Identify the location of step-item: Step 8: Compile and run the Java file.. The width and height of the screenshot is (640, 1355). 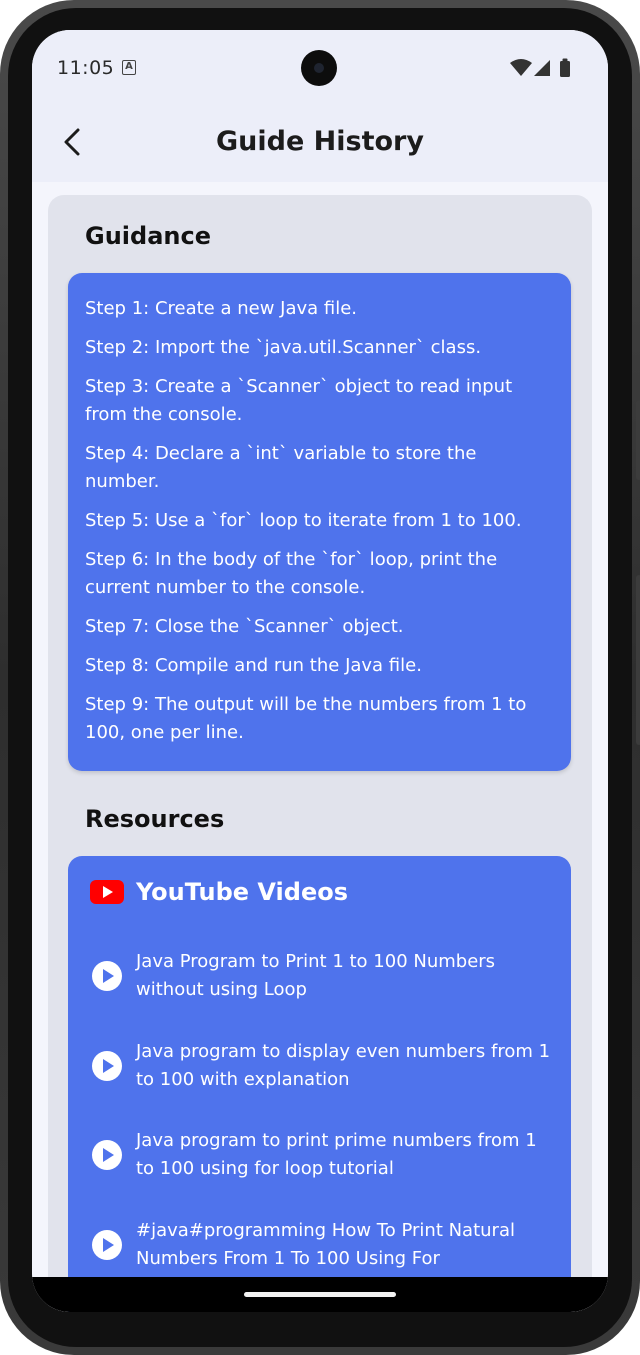
(253, 665).